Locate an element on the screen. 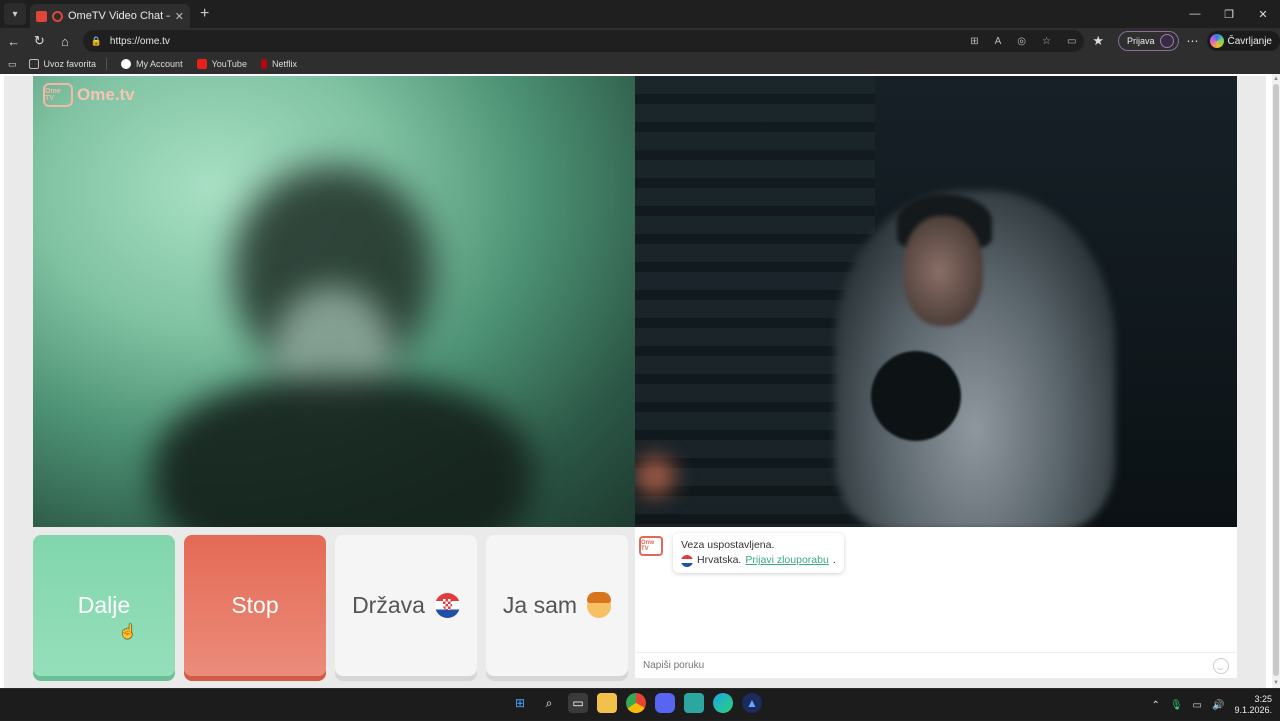 The height and width of the screenshot is (721, 1280). app-icon is located at coordinates (694, 703).